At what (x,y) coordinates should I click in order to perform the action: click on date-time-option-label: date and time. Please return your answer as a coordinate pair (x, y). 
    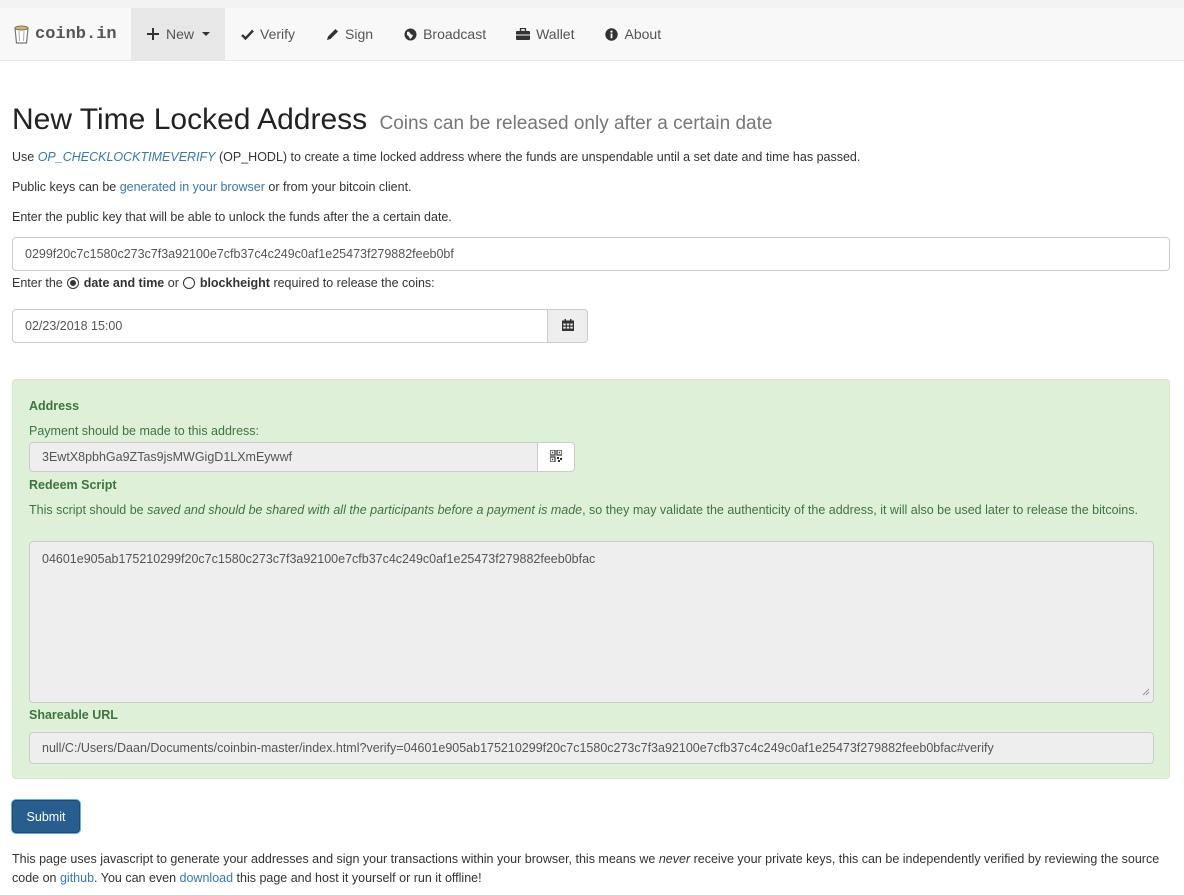
    Looking at the image, I should click on (124, 283).